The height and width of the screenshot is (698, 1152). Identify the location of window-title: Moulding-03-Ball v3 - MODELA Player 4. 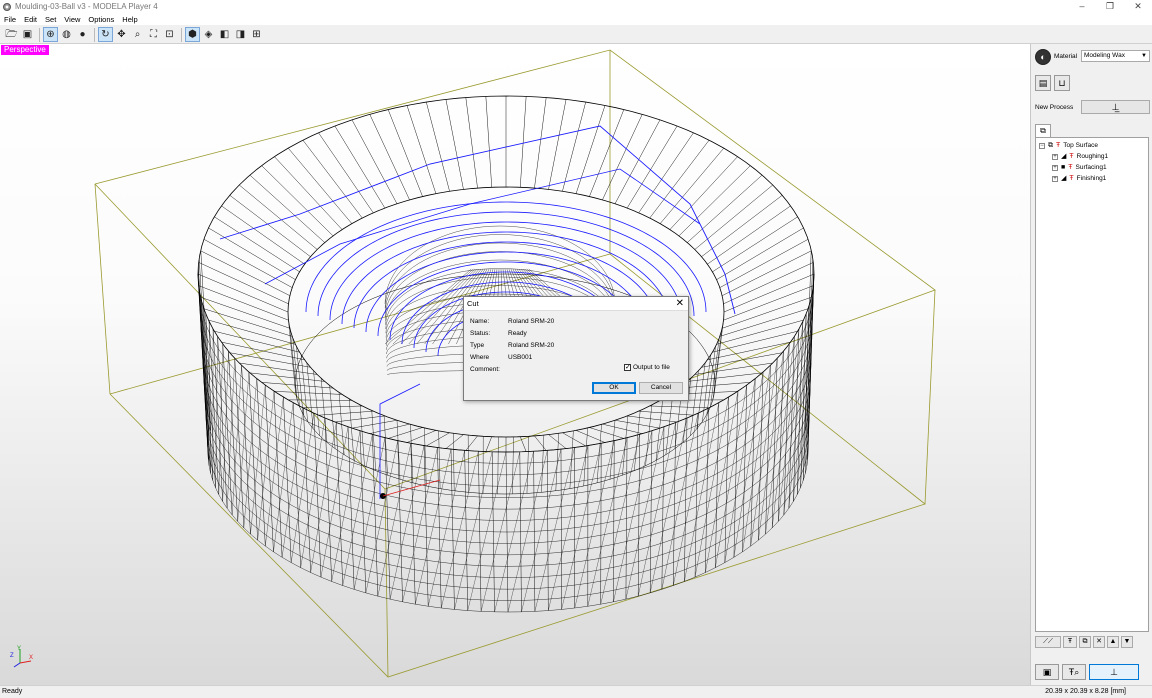
(86, 6).